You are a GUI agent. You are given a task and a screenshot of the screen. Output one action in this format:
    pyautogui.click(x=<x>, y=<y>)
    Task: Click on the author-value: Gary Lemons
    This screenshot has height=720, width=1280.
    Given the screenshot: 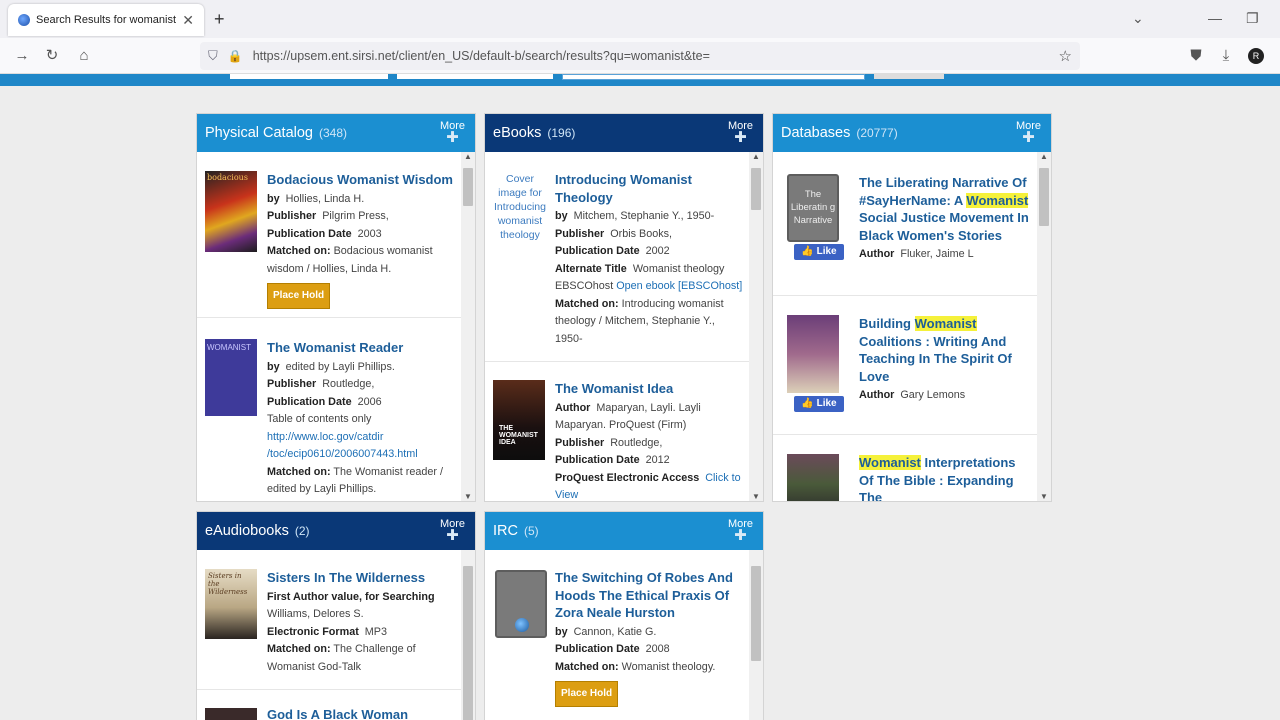 What is the action you would take?
    pyautogui.click(x=933, y=395)
    